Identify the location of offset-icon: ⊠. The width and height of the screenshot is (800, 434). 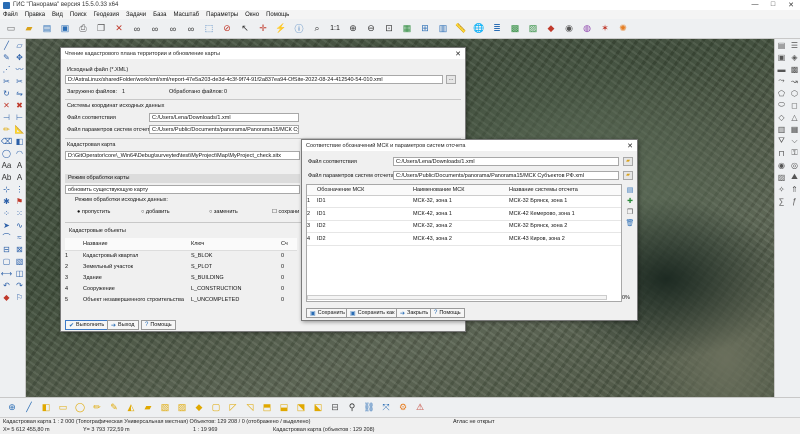
(19, 249).